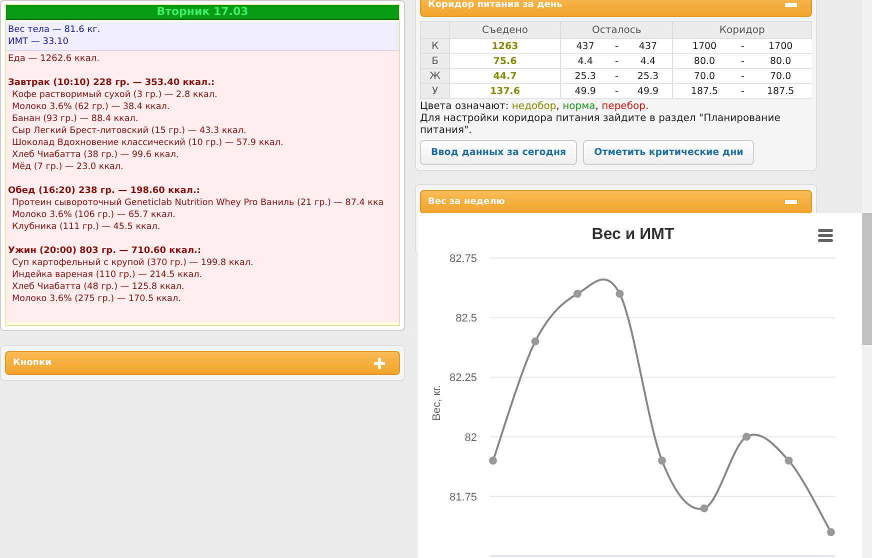  What do you see at coordinates (505, 91) in the screenshot?
I see `table-cell: 137.6` at bounding box center [505, 91].